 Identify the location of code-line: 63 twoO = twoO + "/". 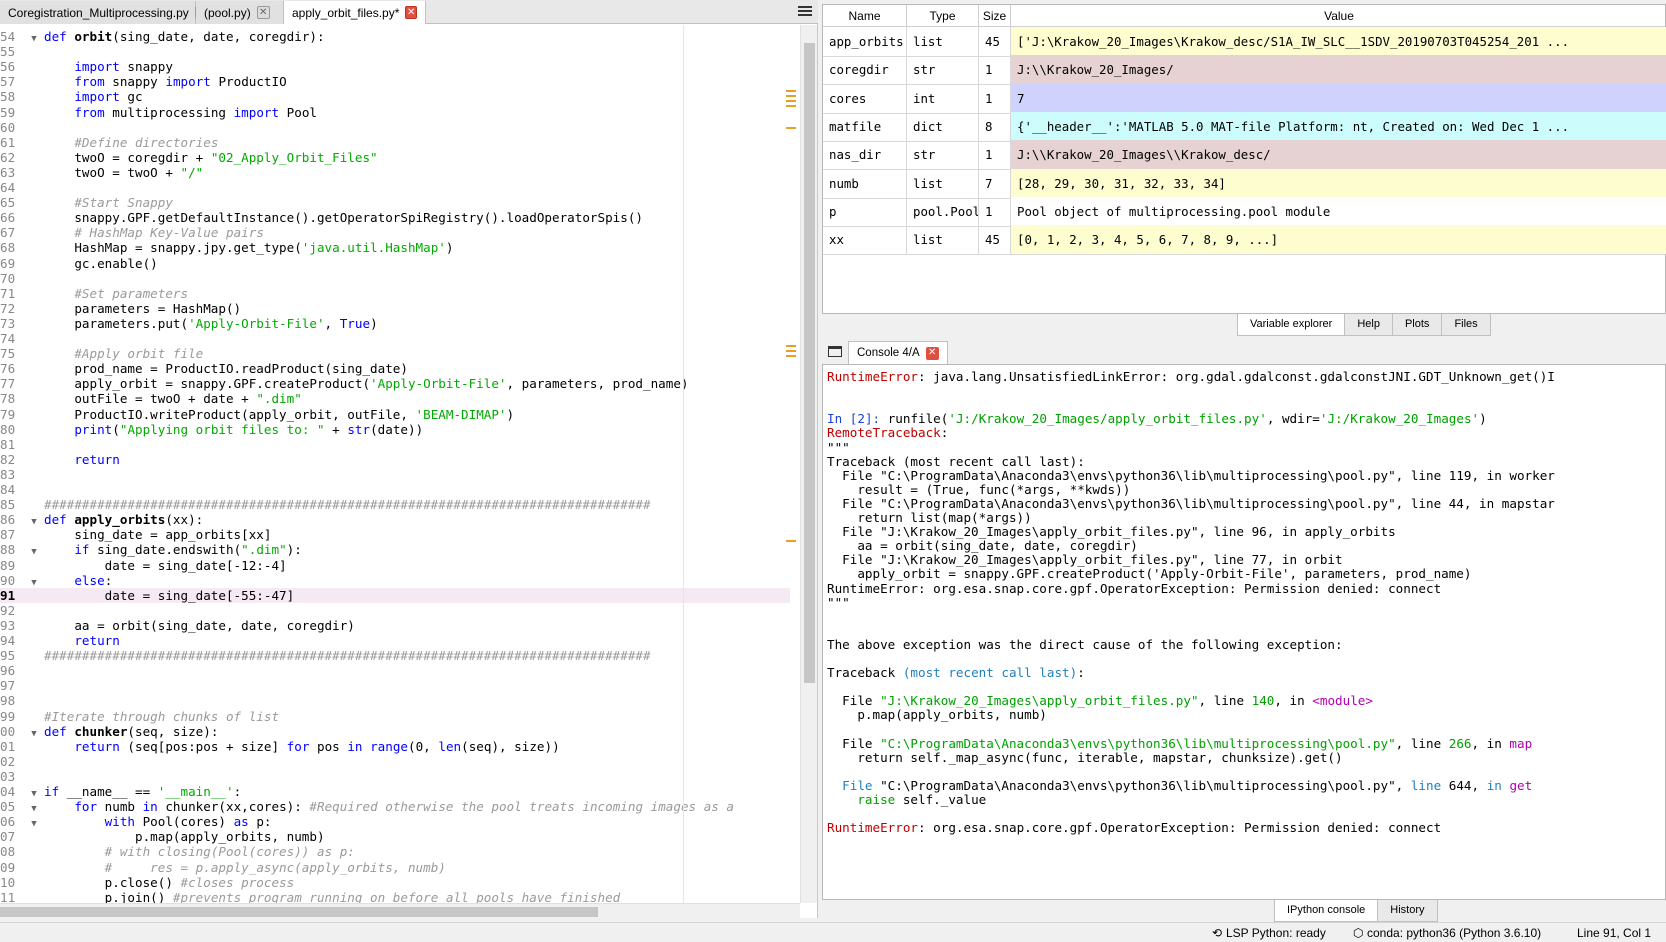
(395, 172).